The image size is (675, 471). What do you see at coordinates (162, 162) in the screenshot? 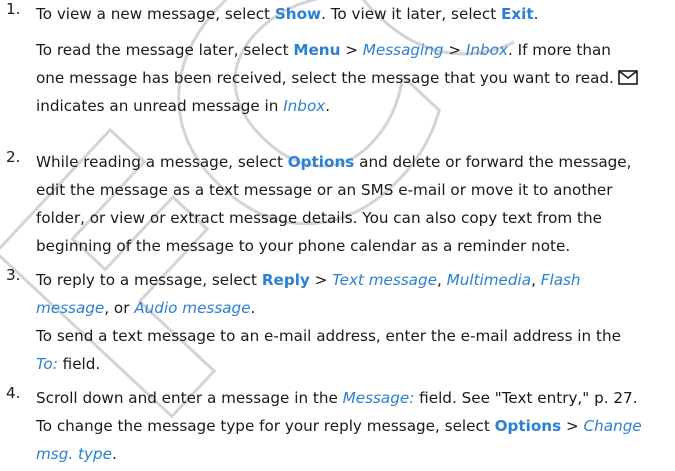
I see `body-text: While reading a message, select` at bounding box center [162, 162].